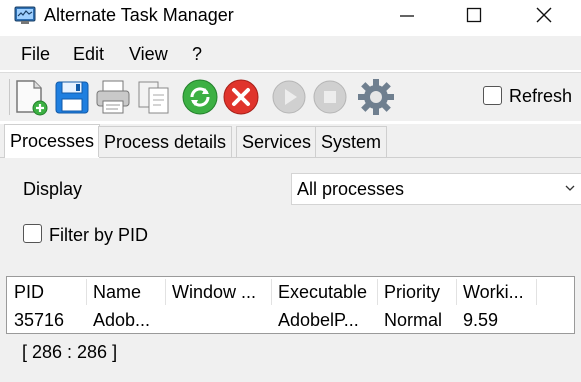 This screenshot has width=581, height=382. I want to click on column-header-pid: PID, so click(46, 292).